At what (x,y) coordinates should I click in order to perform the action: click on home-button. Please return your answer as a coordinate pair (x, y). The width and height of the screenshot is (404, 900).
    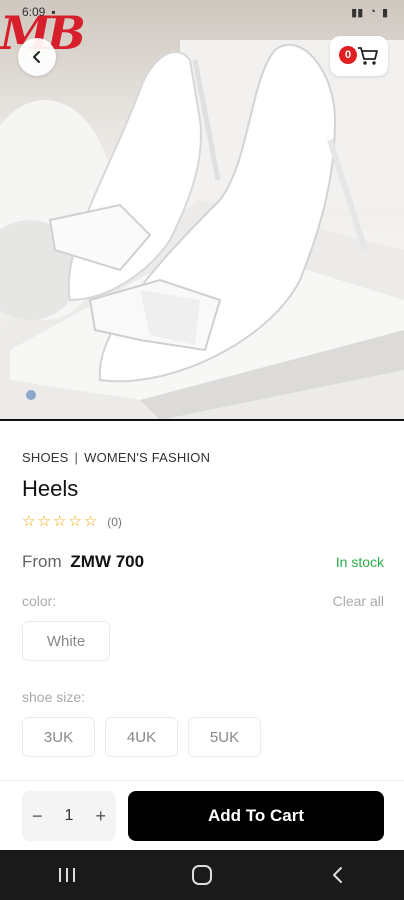
    Looking at the image, I should click on (202, 875).